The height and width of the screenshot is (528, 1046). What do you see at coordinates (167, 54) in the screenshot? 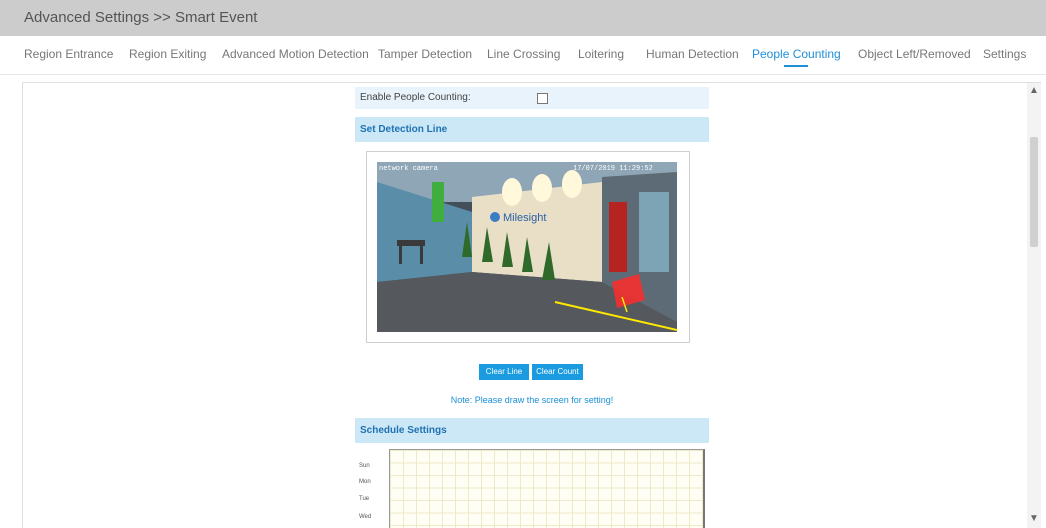
I see `tab-region-exiting: Region Exiting` at bounding box center [167, 54].